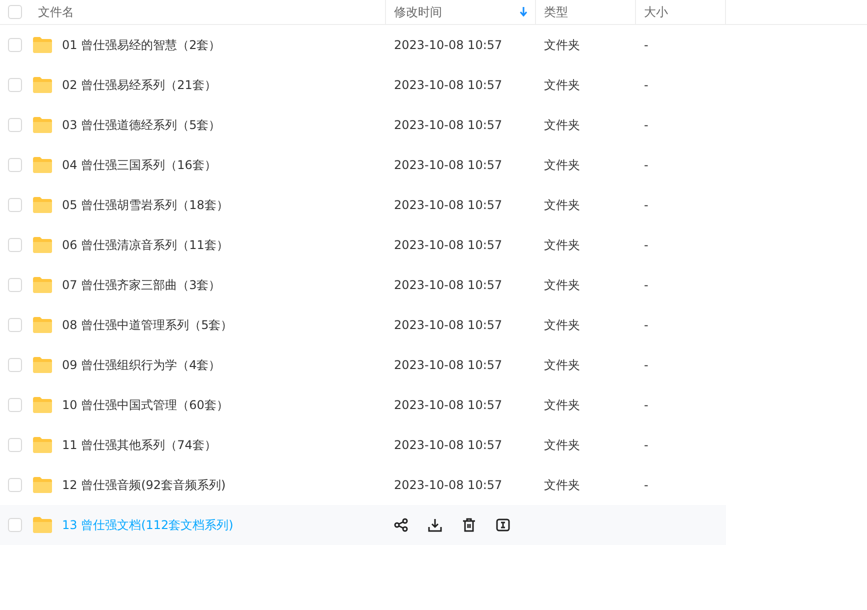  What do you see at coordinates (586, 12) in the screenshot?
I see `column-header: 类型` at bounding box center [586, 12].